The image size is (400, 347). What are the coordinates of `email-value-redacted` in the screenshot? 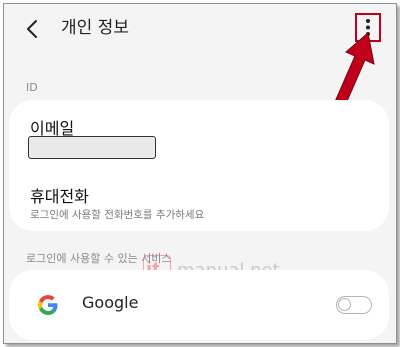 It's located at (92, 147).